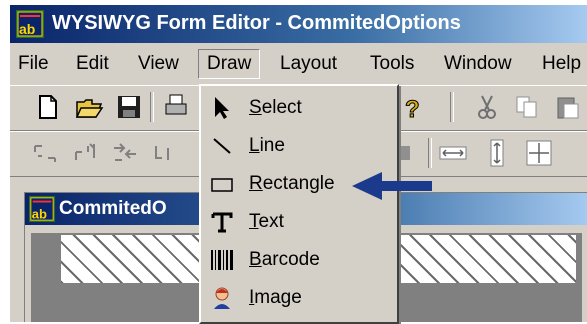 The height and width of the screenshot is (324, 587). I want to click on menu-edit: Edit, so click(92, 64).